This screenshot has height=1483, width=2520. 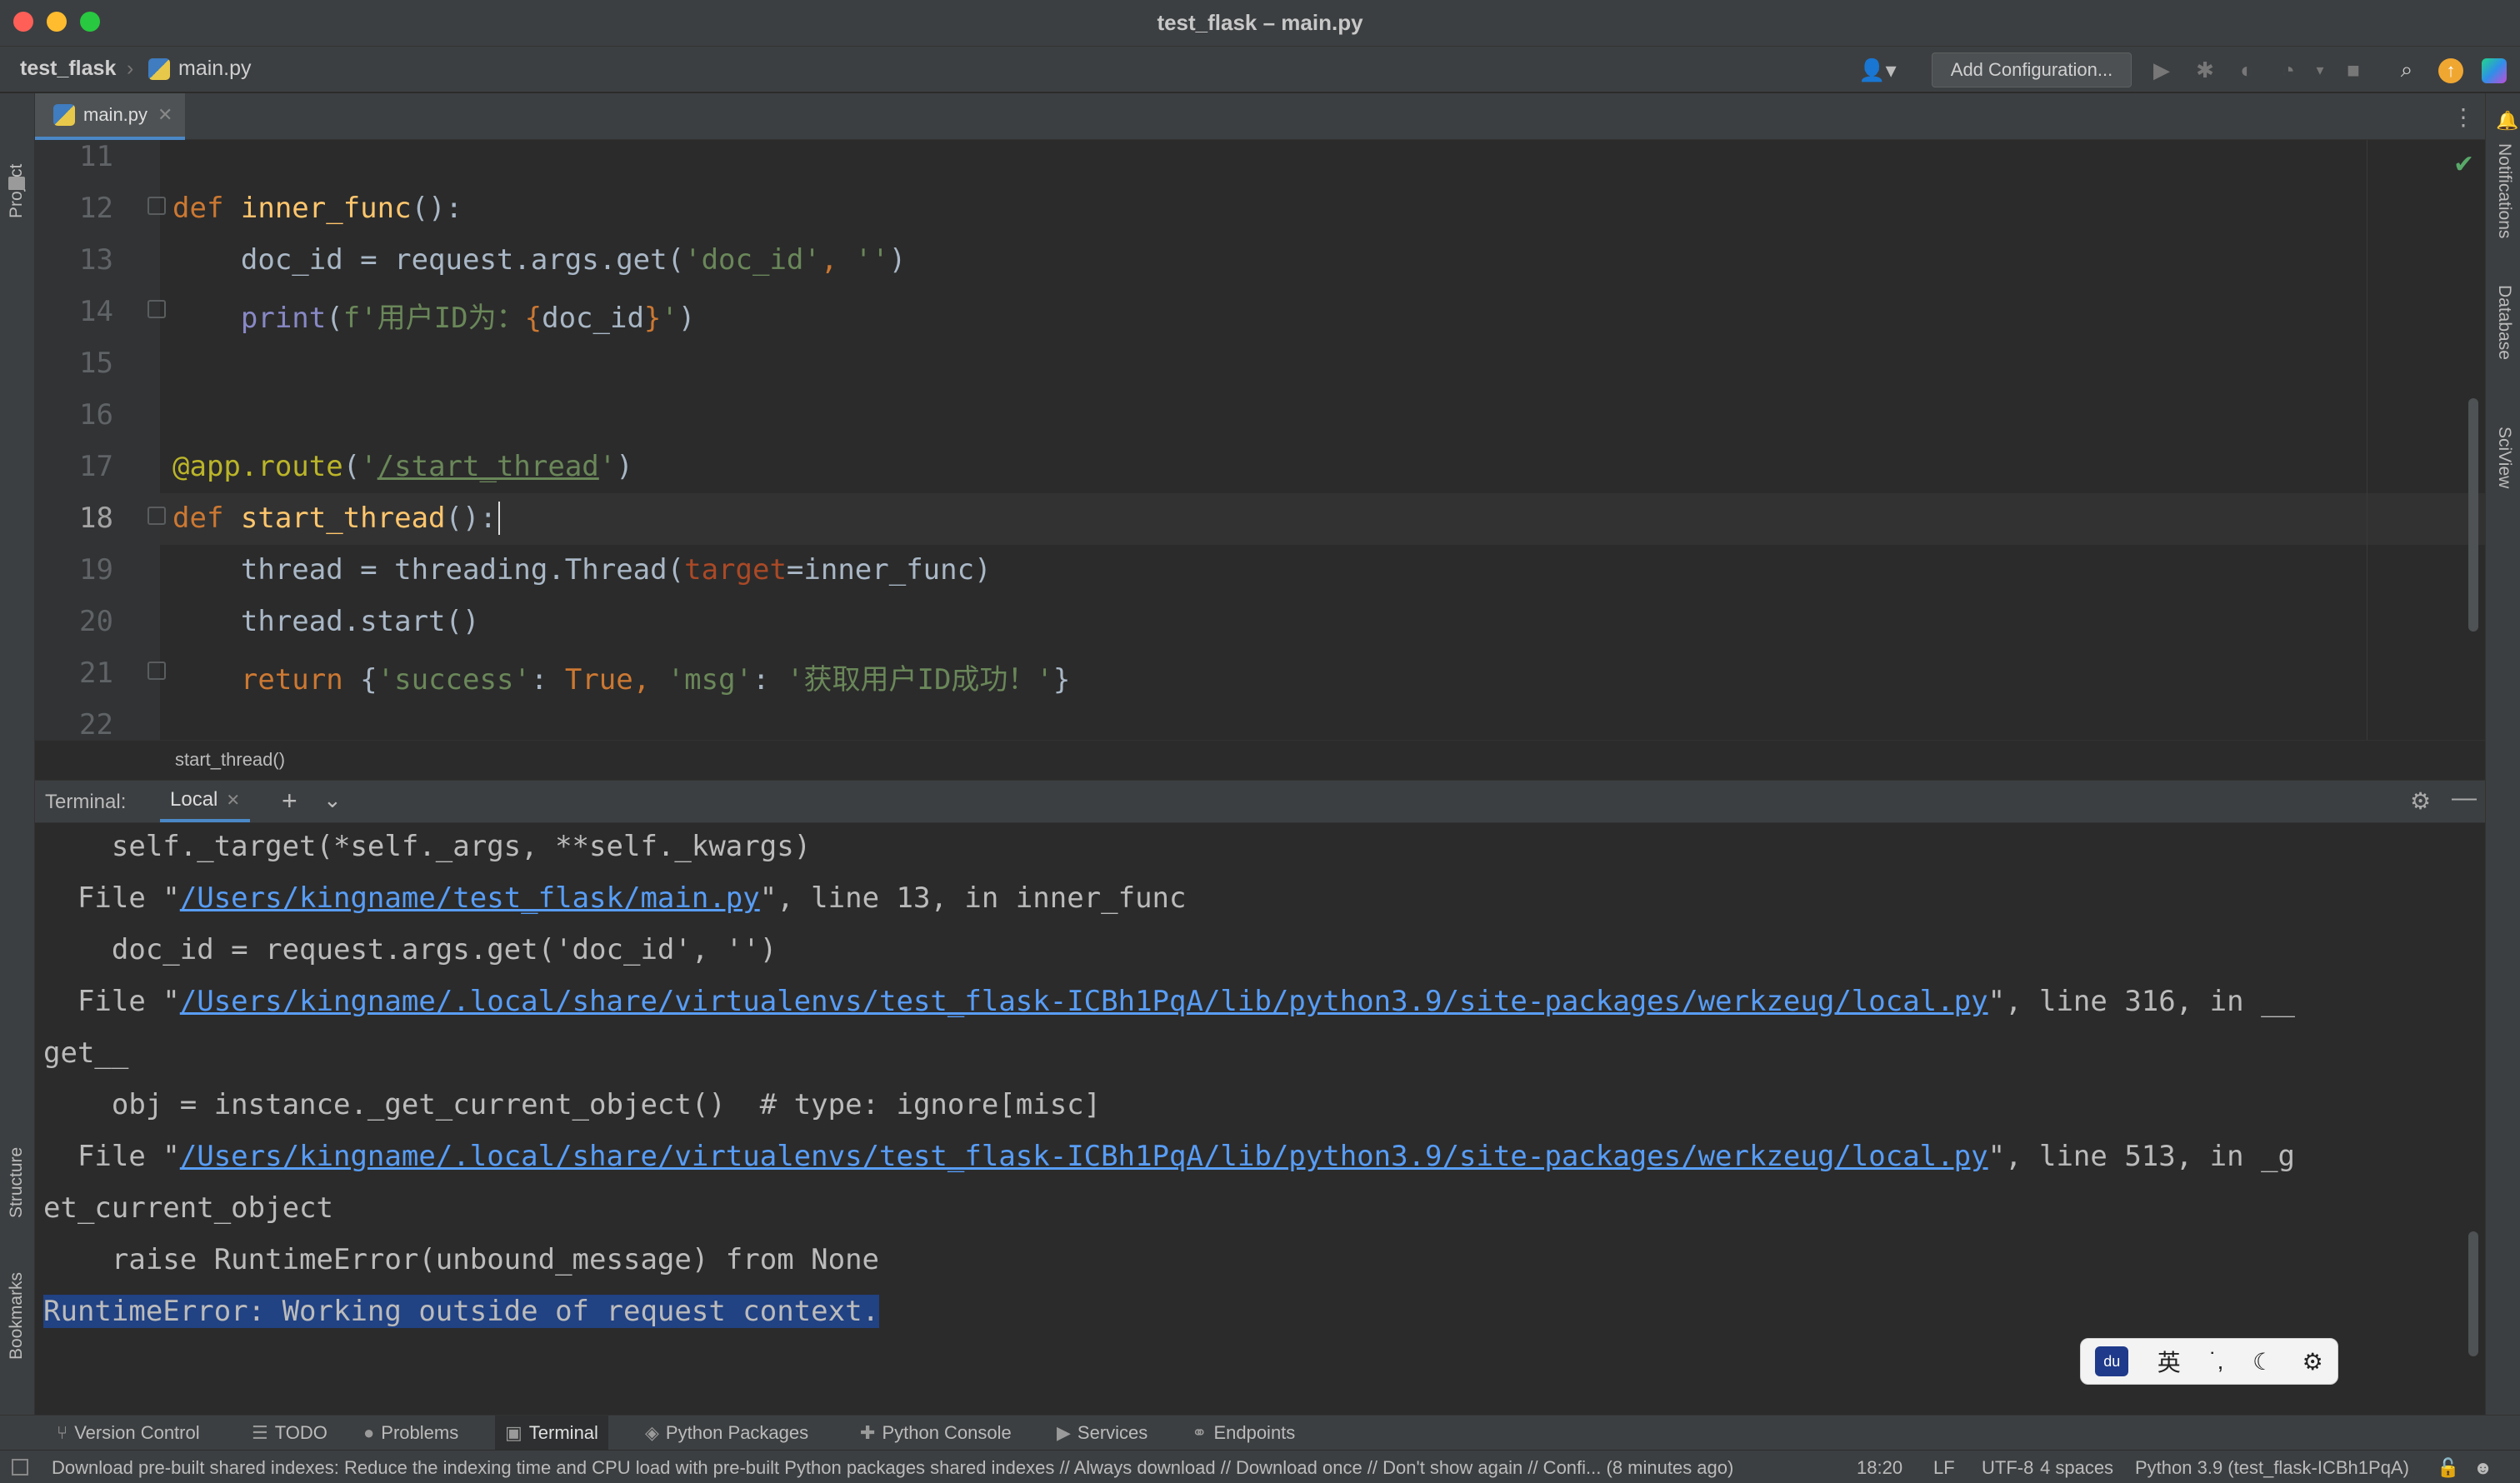 What do you see at coordinates (96, 415) in the screenshot?
I see `line-number: 16` at bounding box center [96, 415].